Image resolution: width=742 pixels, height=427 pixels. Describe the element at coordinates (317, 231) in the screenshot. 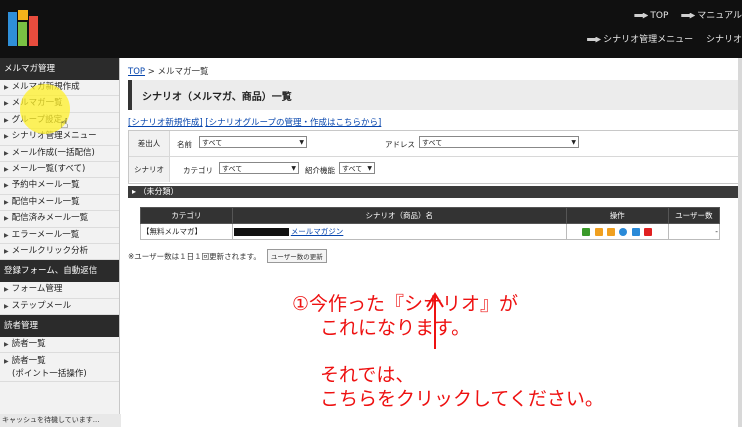

I see `scenario-name-link: メールマガジン` at that location.